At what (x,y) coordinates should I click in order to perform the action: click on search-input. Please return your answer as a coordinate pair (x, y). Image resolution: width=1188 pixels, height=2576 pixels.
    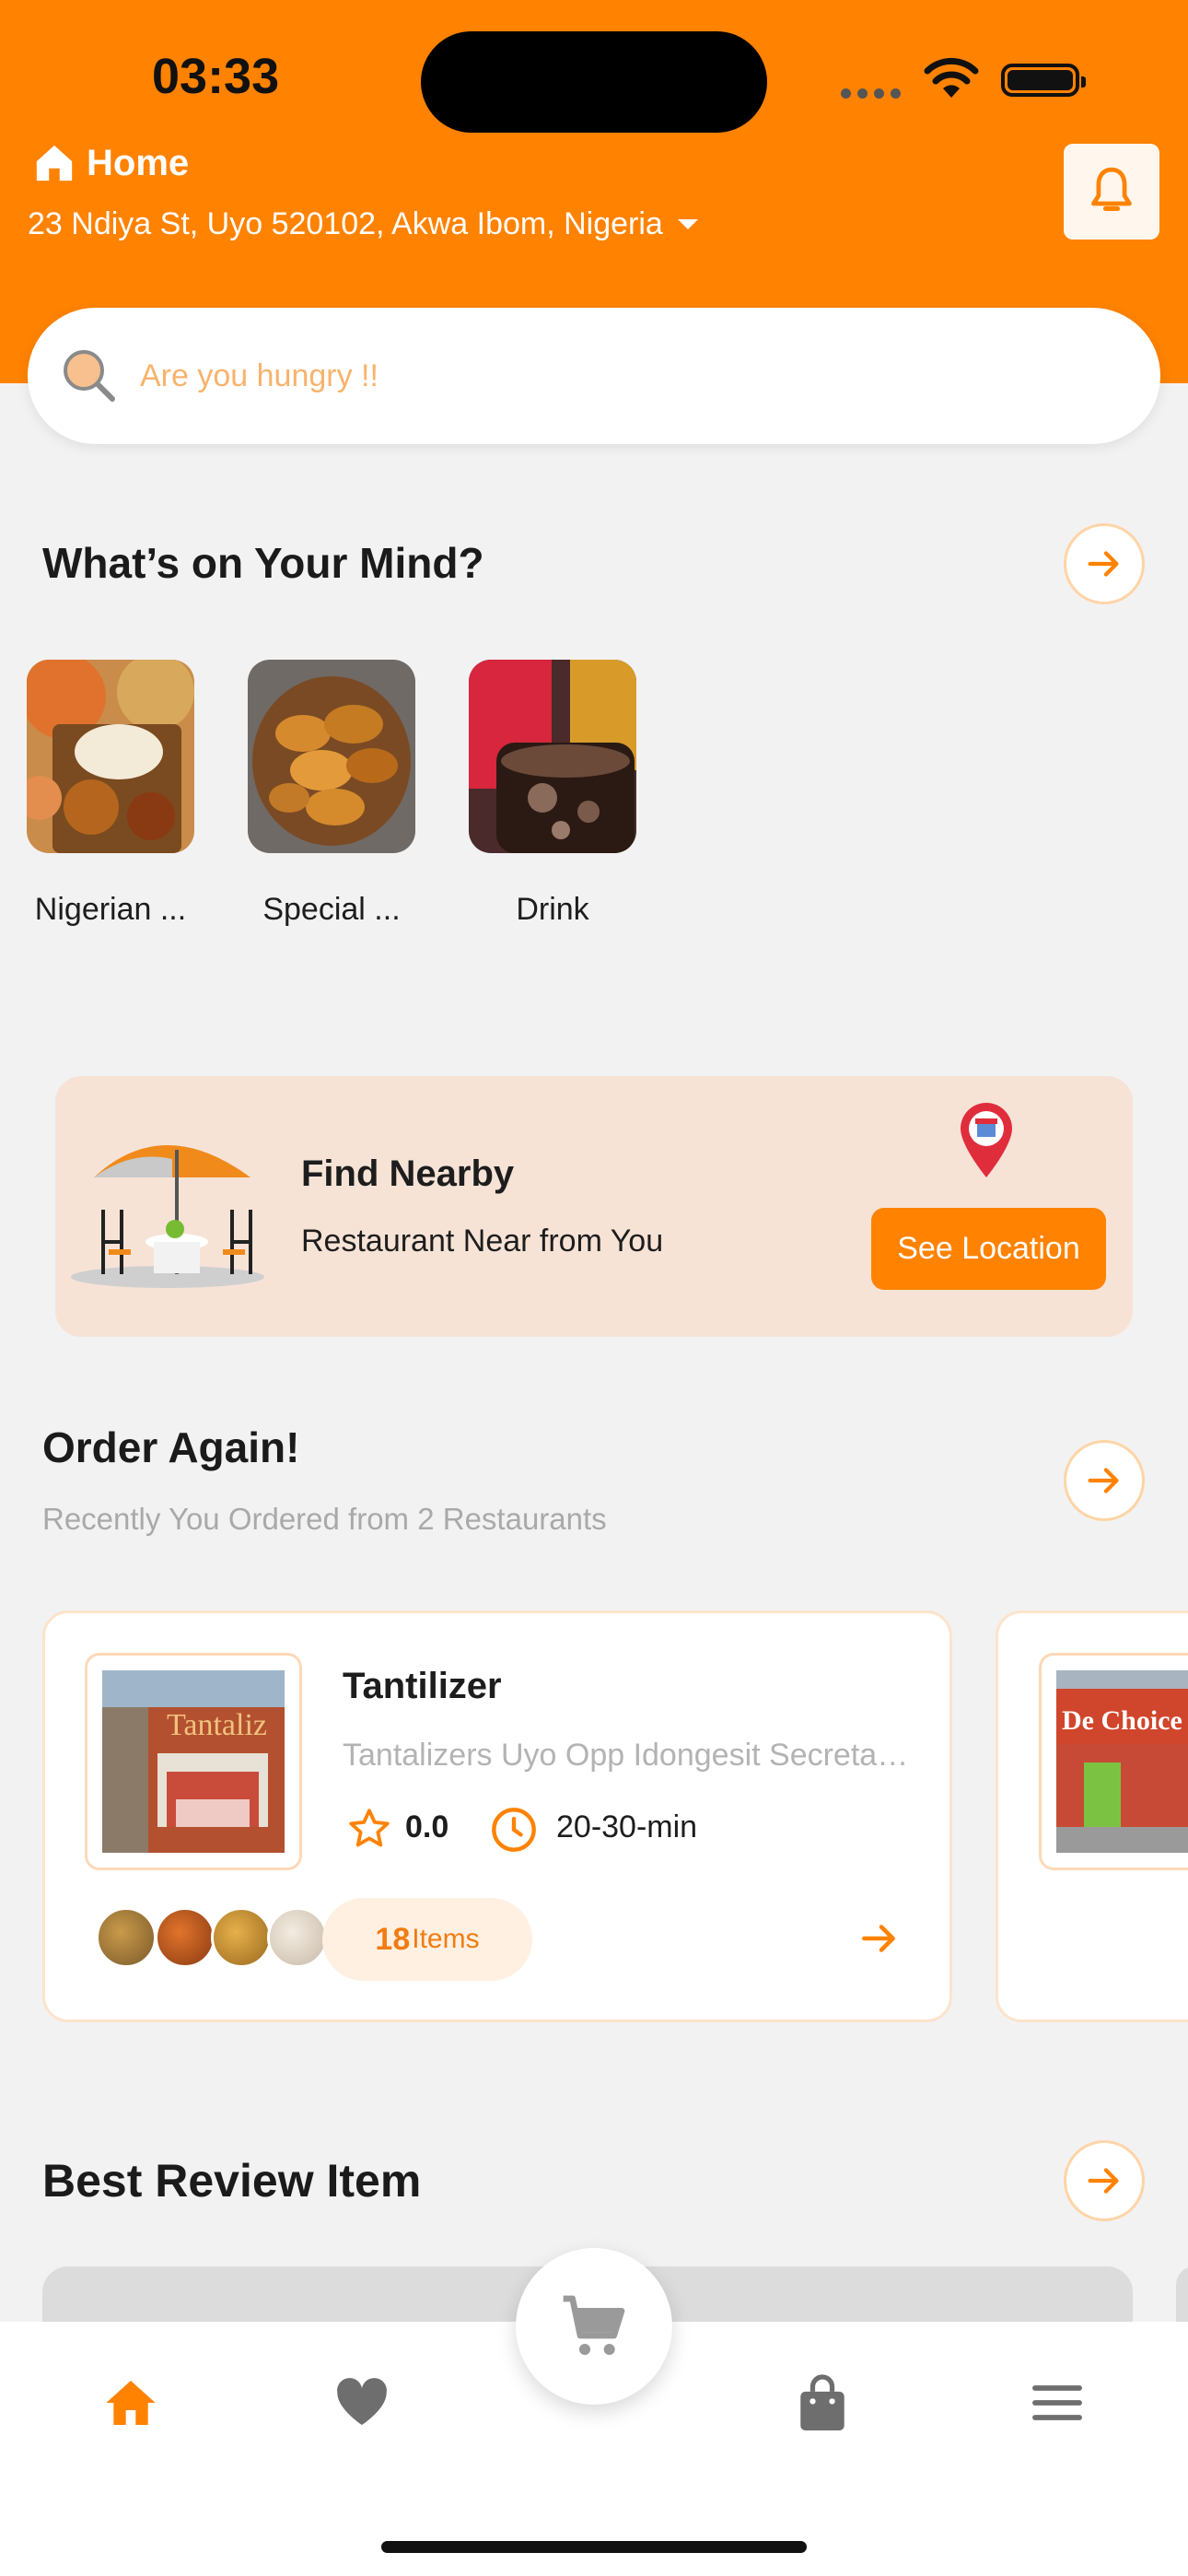
    Looking at the image, I should click on (555, 375).